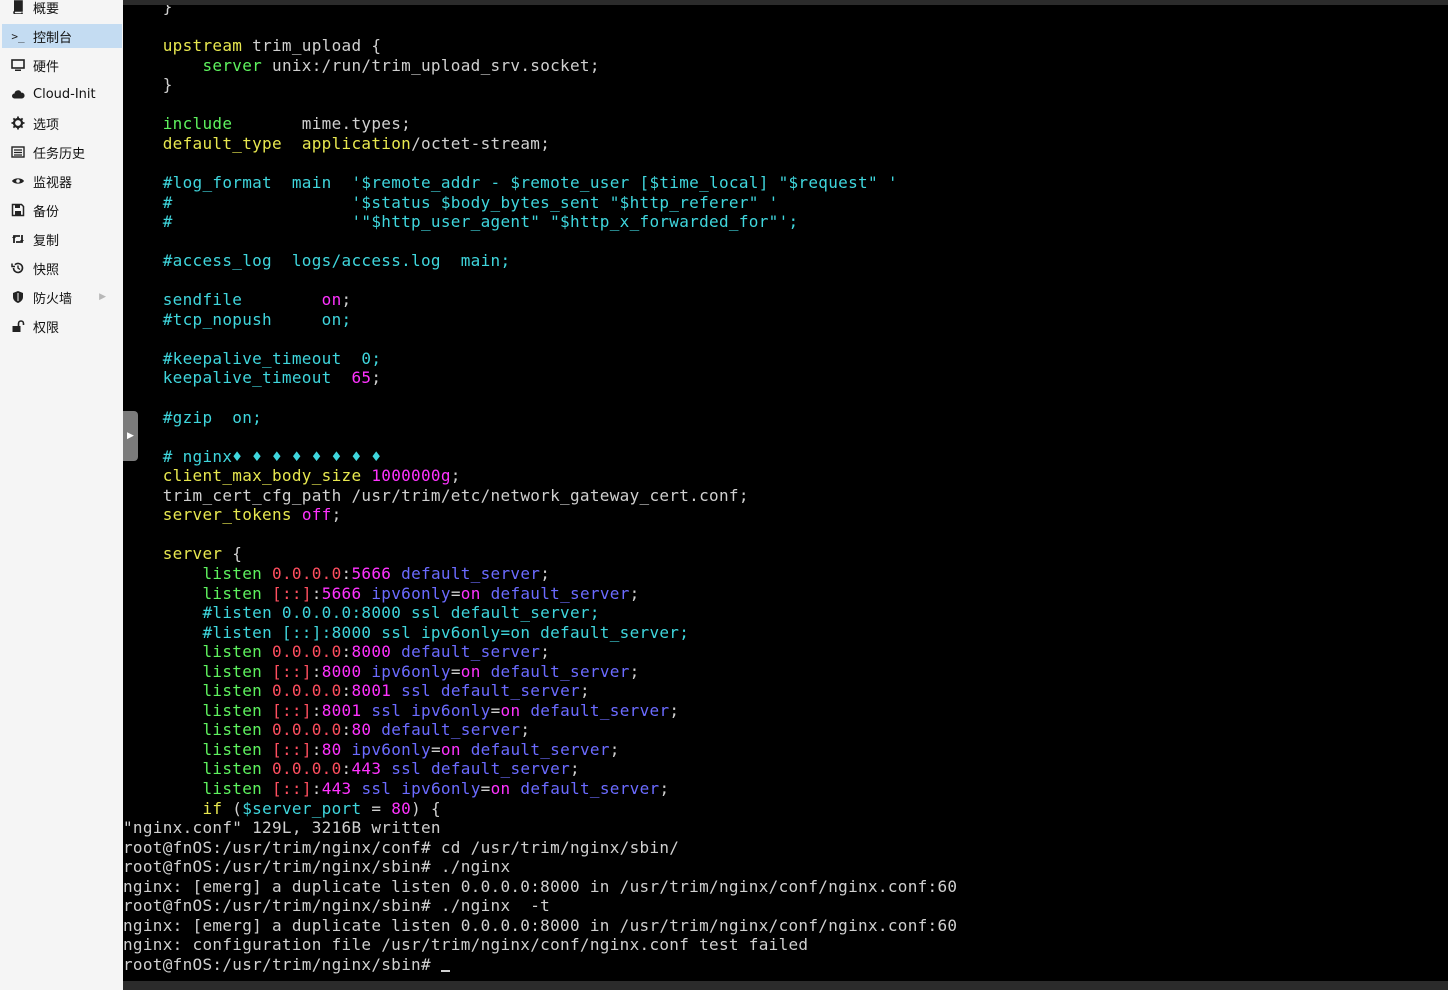 This screenshot has width=1448, height=990. I want to click on nav-item-label: 硬件, so click(46, 67).